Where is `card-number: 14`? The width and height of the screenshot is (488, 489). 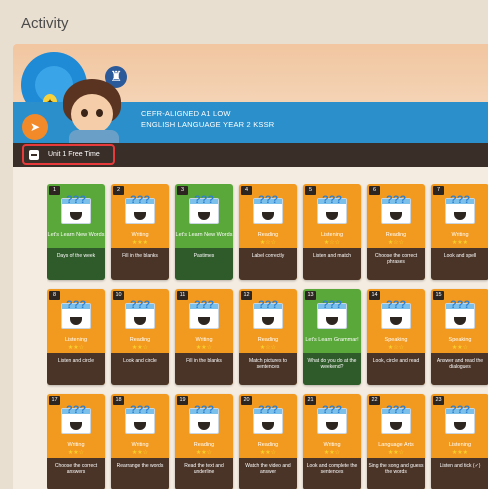
card-number: 14 is located at coordinates (374, 295).